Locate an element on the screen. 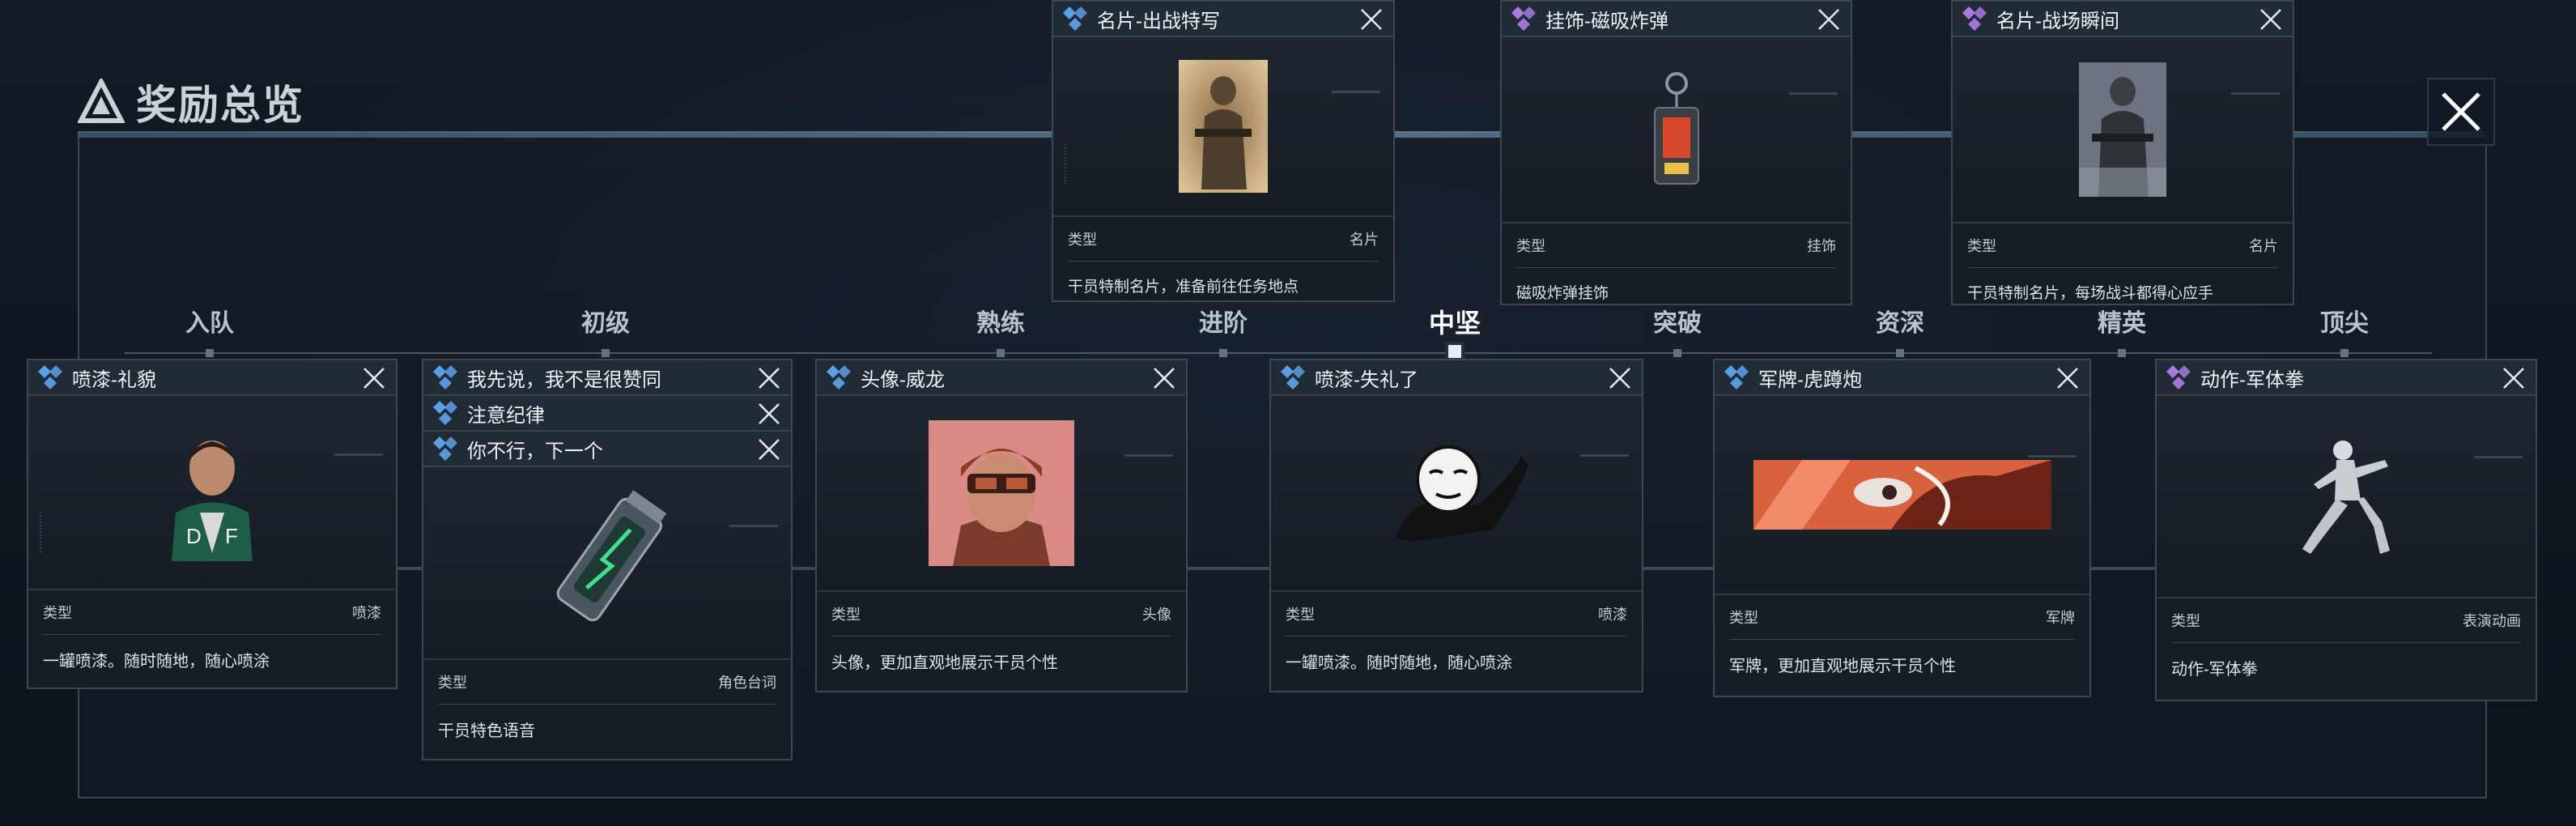 Image resolution: width=2576 pixels, height=826 pixels. svg-text: F is located at coordinates (231, 536).